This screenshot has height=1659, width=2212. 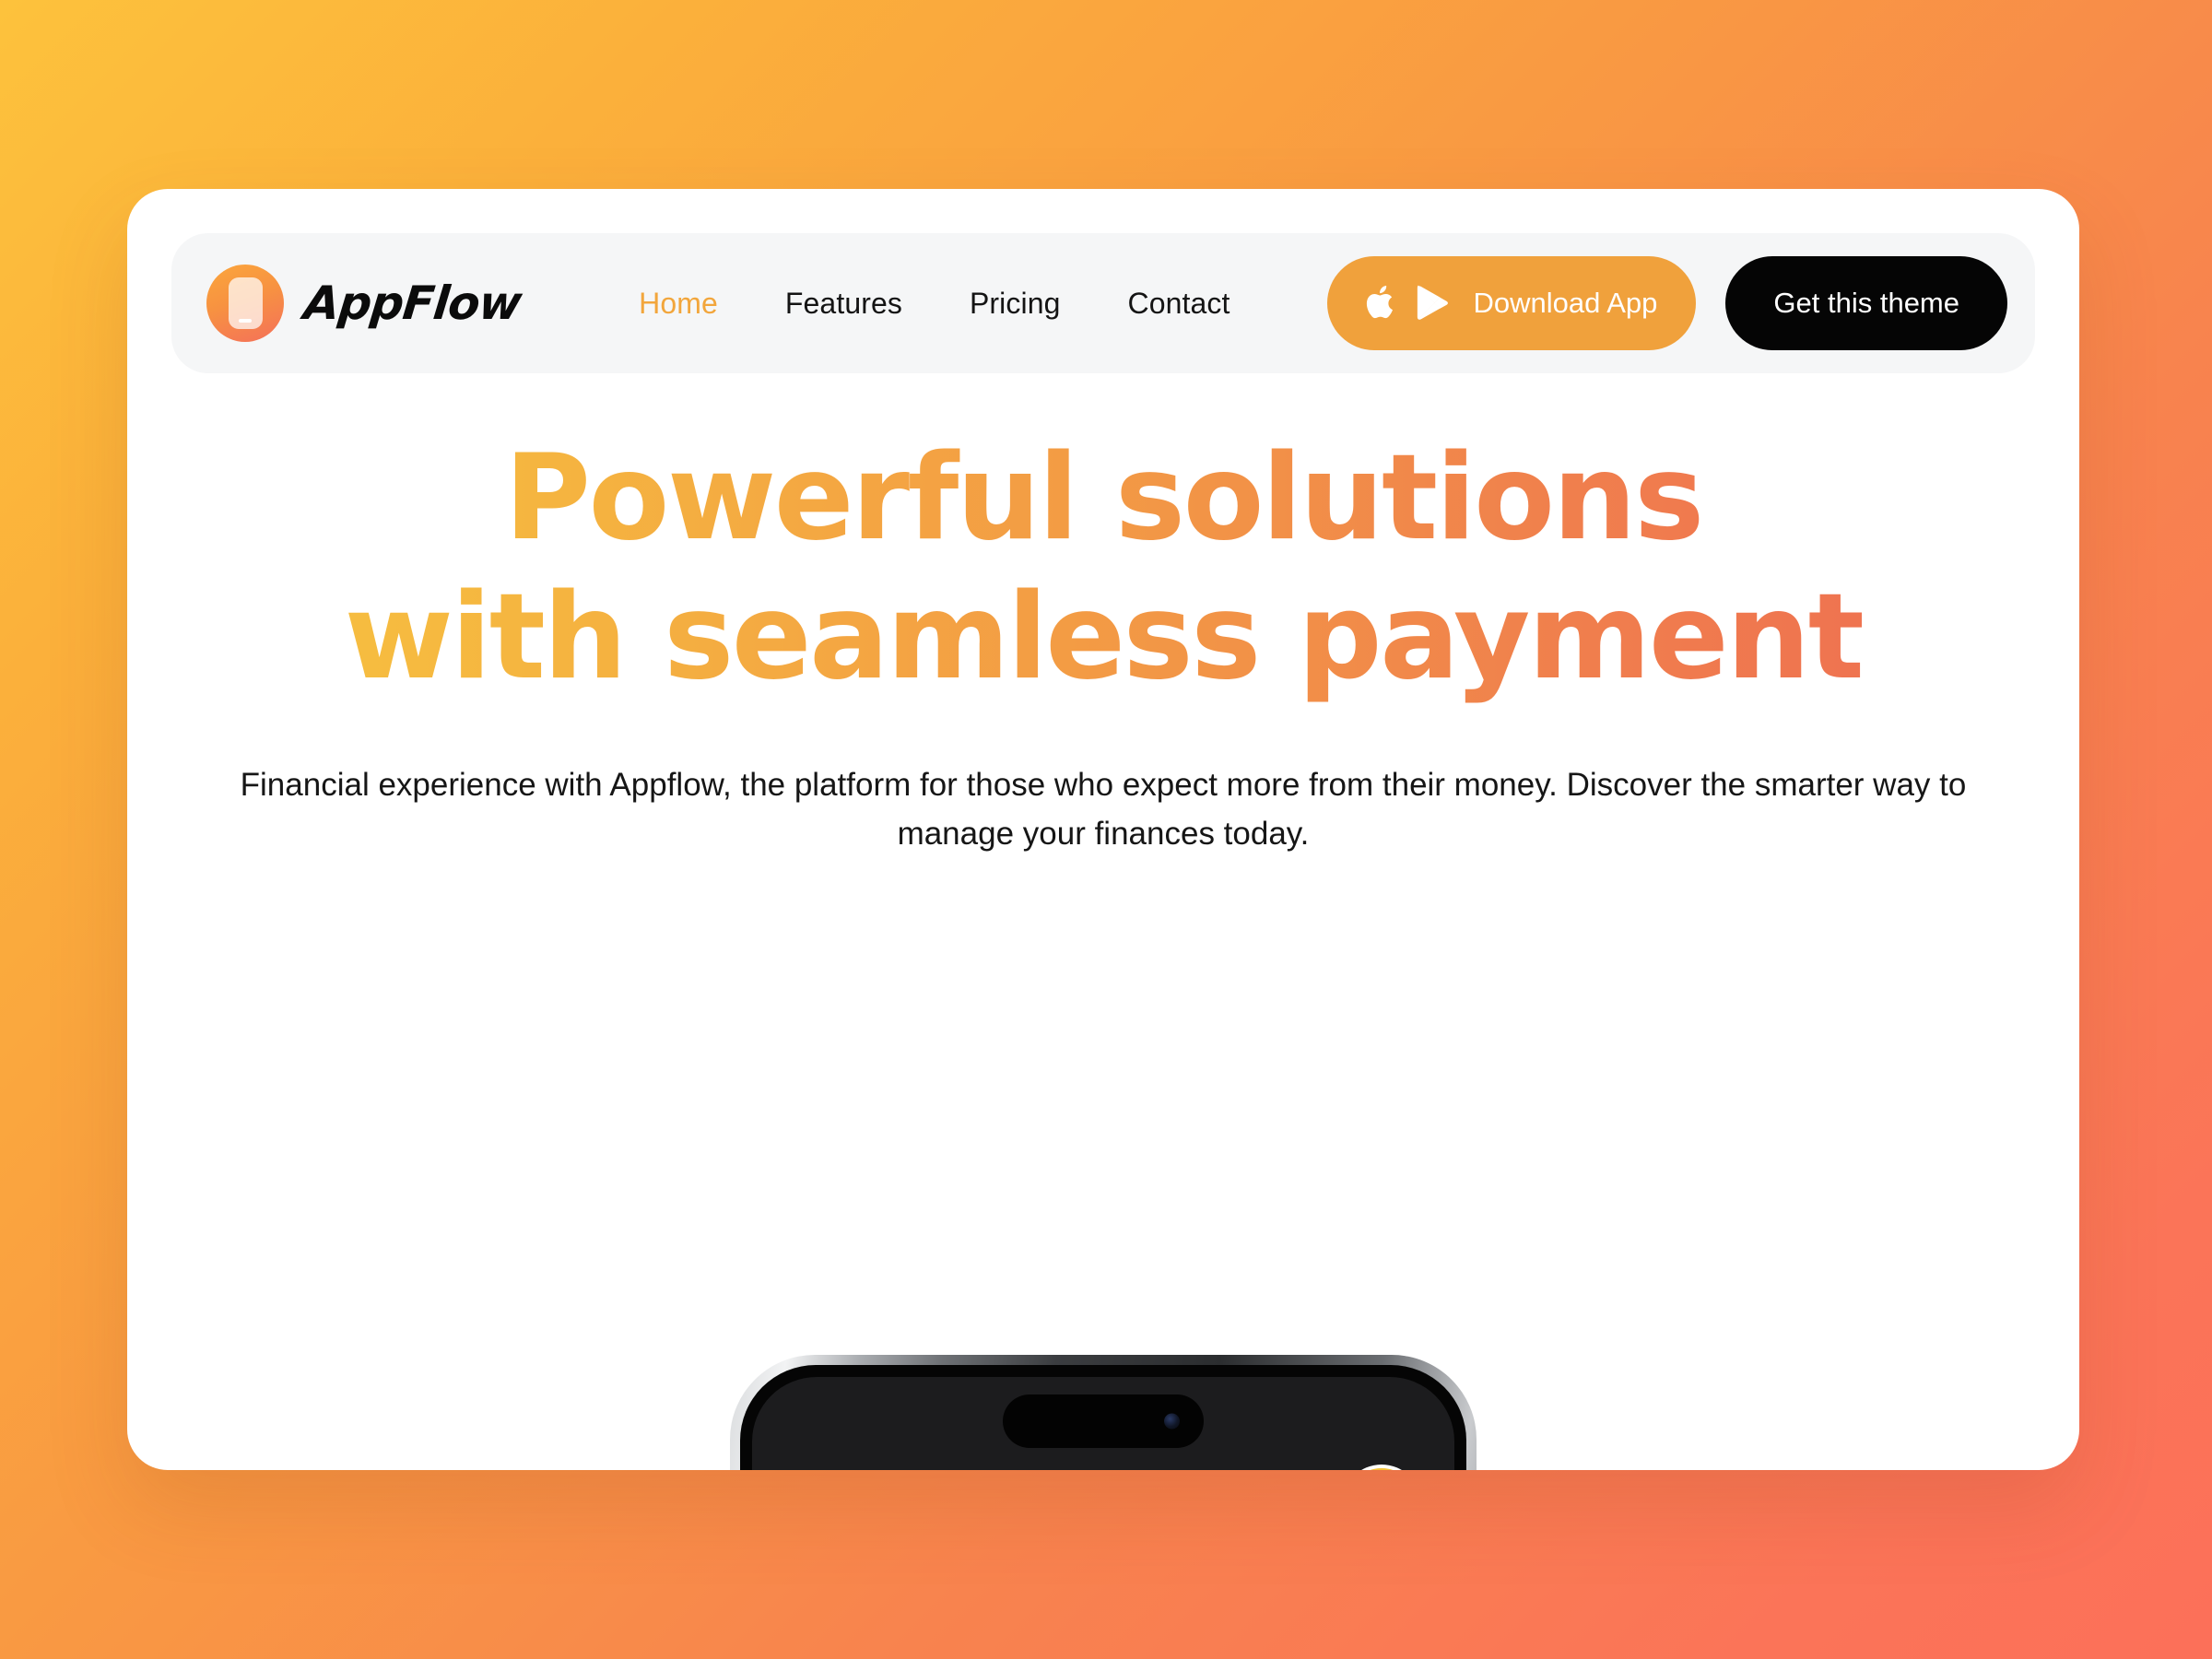 I want to click on hero-title-line-2: with seamless payment, so click(x=1103, y=638).